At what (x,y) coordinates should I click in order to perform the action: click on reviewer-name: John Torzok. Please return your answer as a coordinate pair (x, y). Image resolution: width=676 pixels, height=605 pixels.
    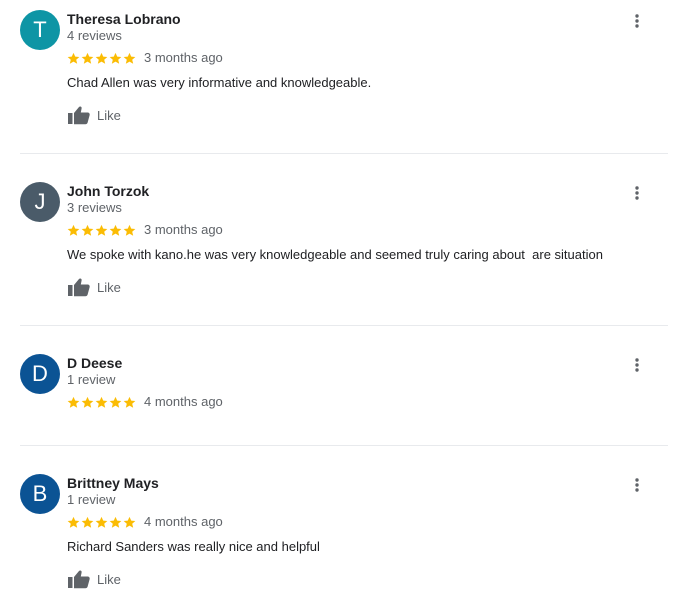
    Looking at the image, I should click on (108, 191).